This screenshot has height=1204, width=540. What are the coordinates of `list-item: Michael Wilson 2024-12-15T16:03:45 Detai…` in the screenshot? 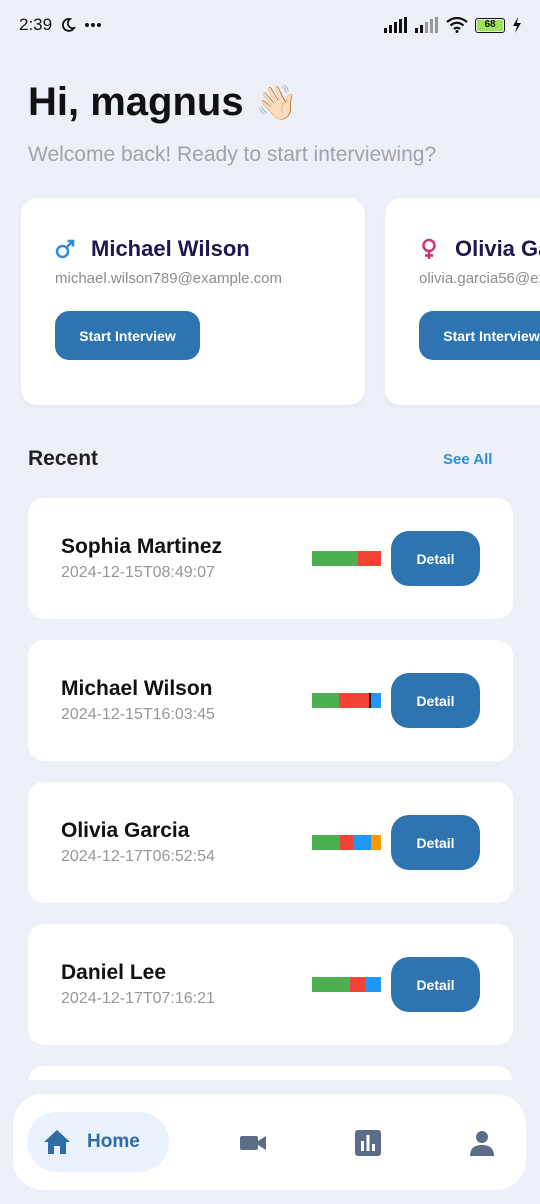 It's located at (270, 700).